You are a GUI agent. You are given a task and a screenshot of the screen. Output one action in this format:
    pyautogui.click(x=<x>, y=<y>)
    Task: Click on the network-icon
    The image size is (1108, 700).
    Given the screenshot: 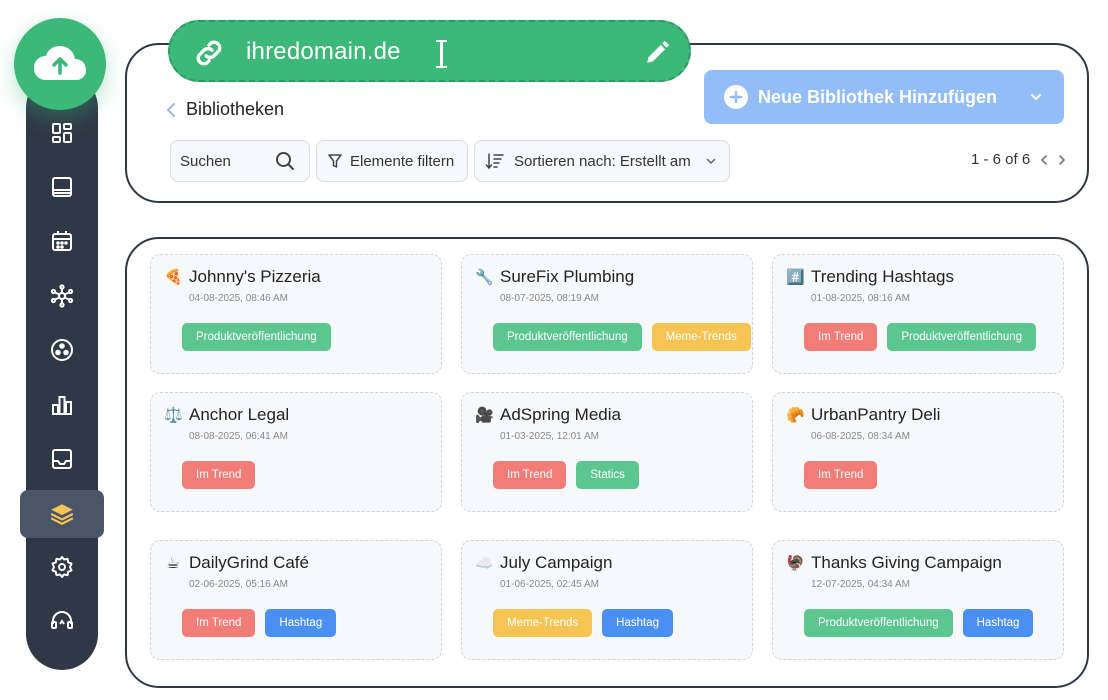 What is the action you would take?
    pyautogui.click(x=62, y=296)
    